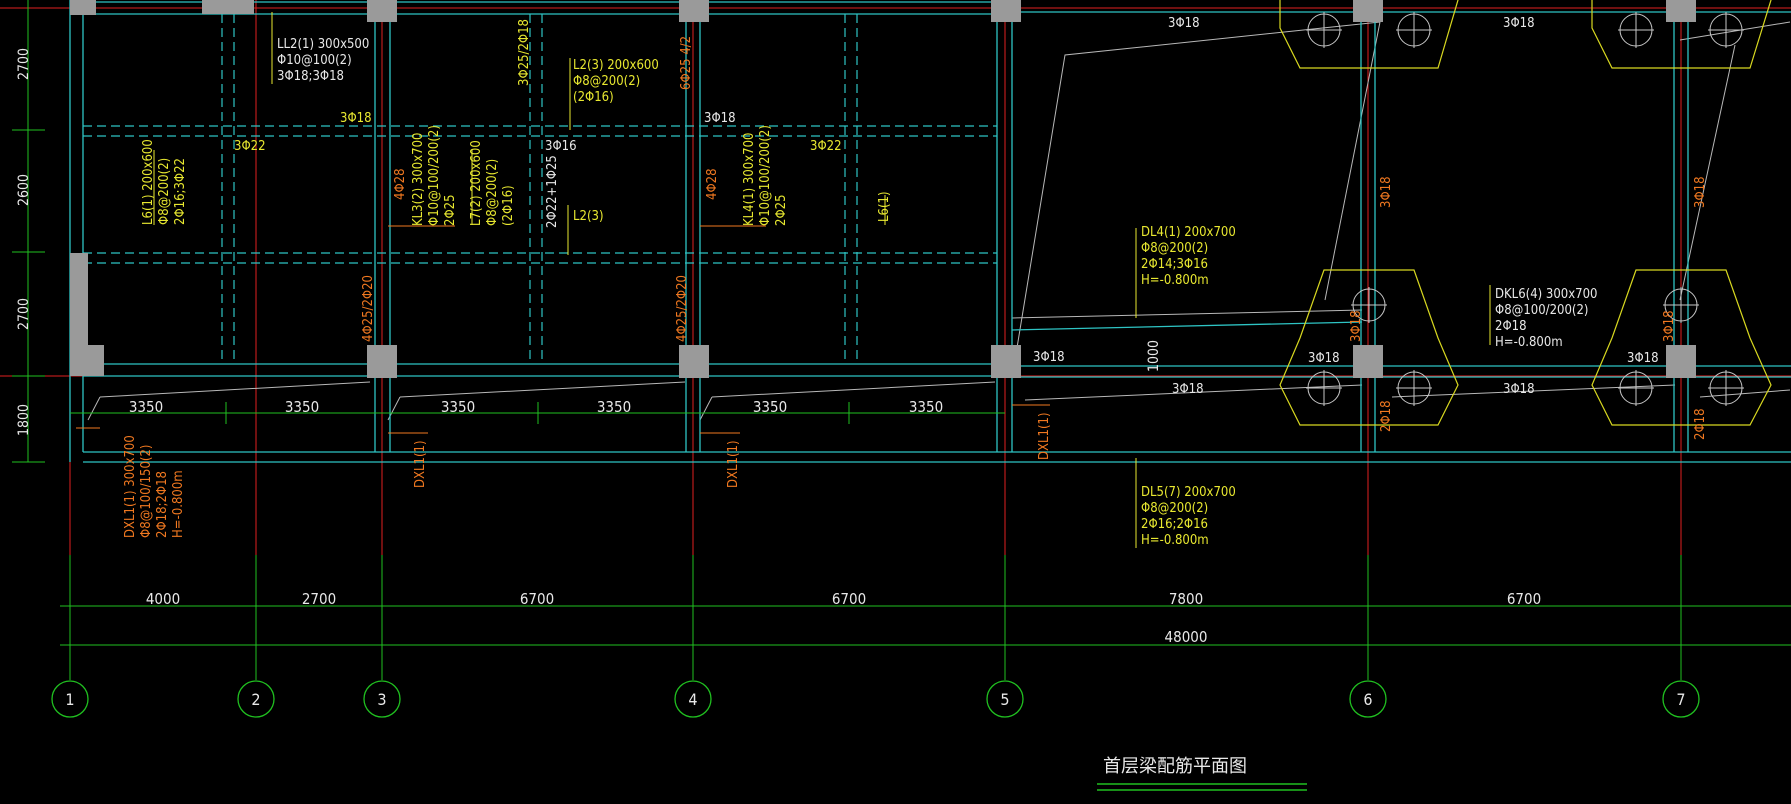  I want to click on DKL6-line-4: H=-0.800m, so click(1529, 342).